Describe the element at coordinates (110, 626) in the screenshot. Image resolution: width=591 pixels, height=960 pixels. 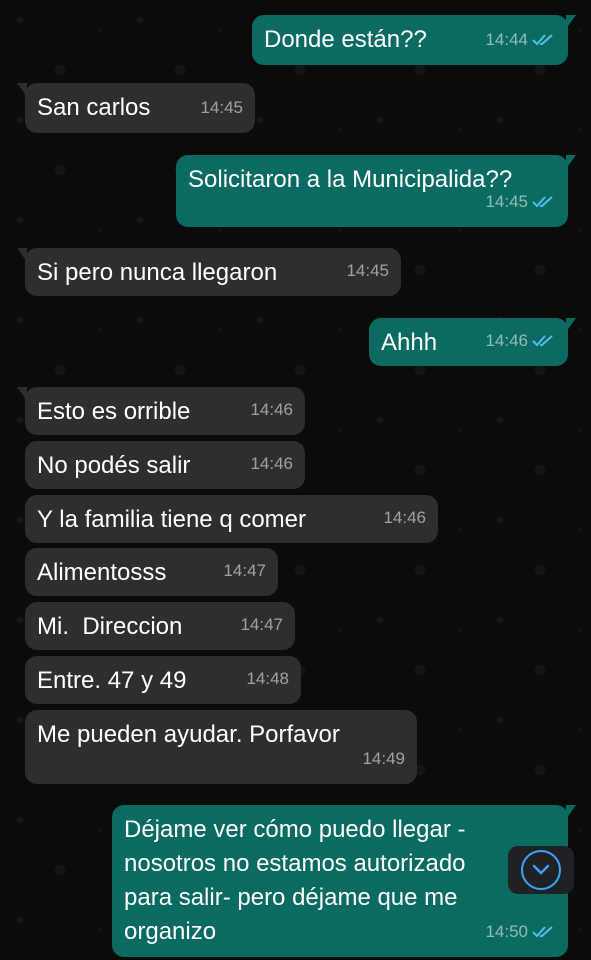
I see `message-text: Mi. Direccion` at that location.